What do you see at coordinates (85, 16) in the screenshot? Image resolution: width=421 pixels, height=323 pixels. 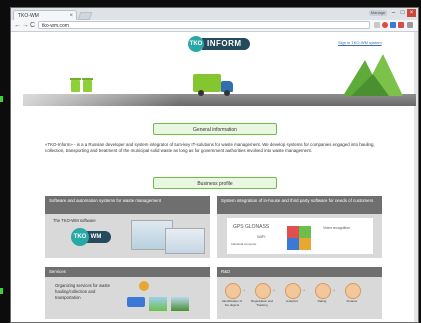 I see `new-tab-button` at bounding box center [85, 16].